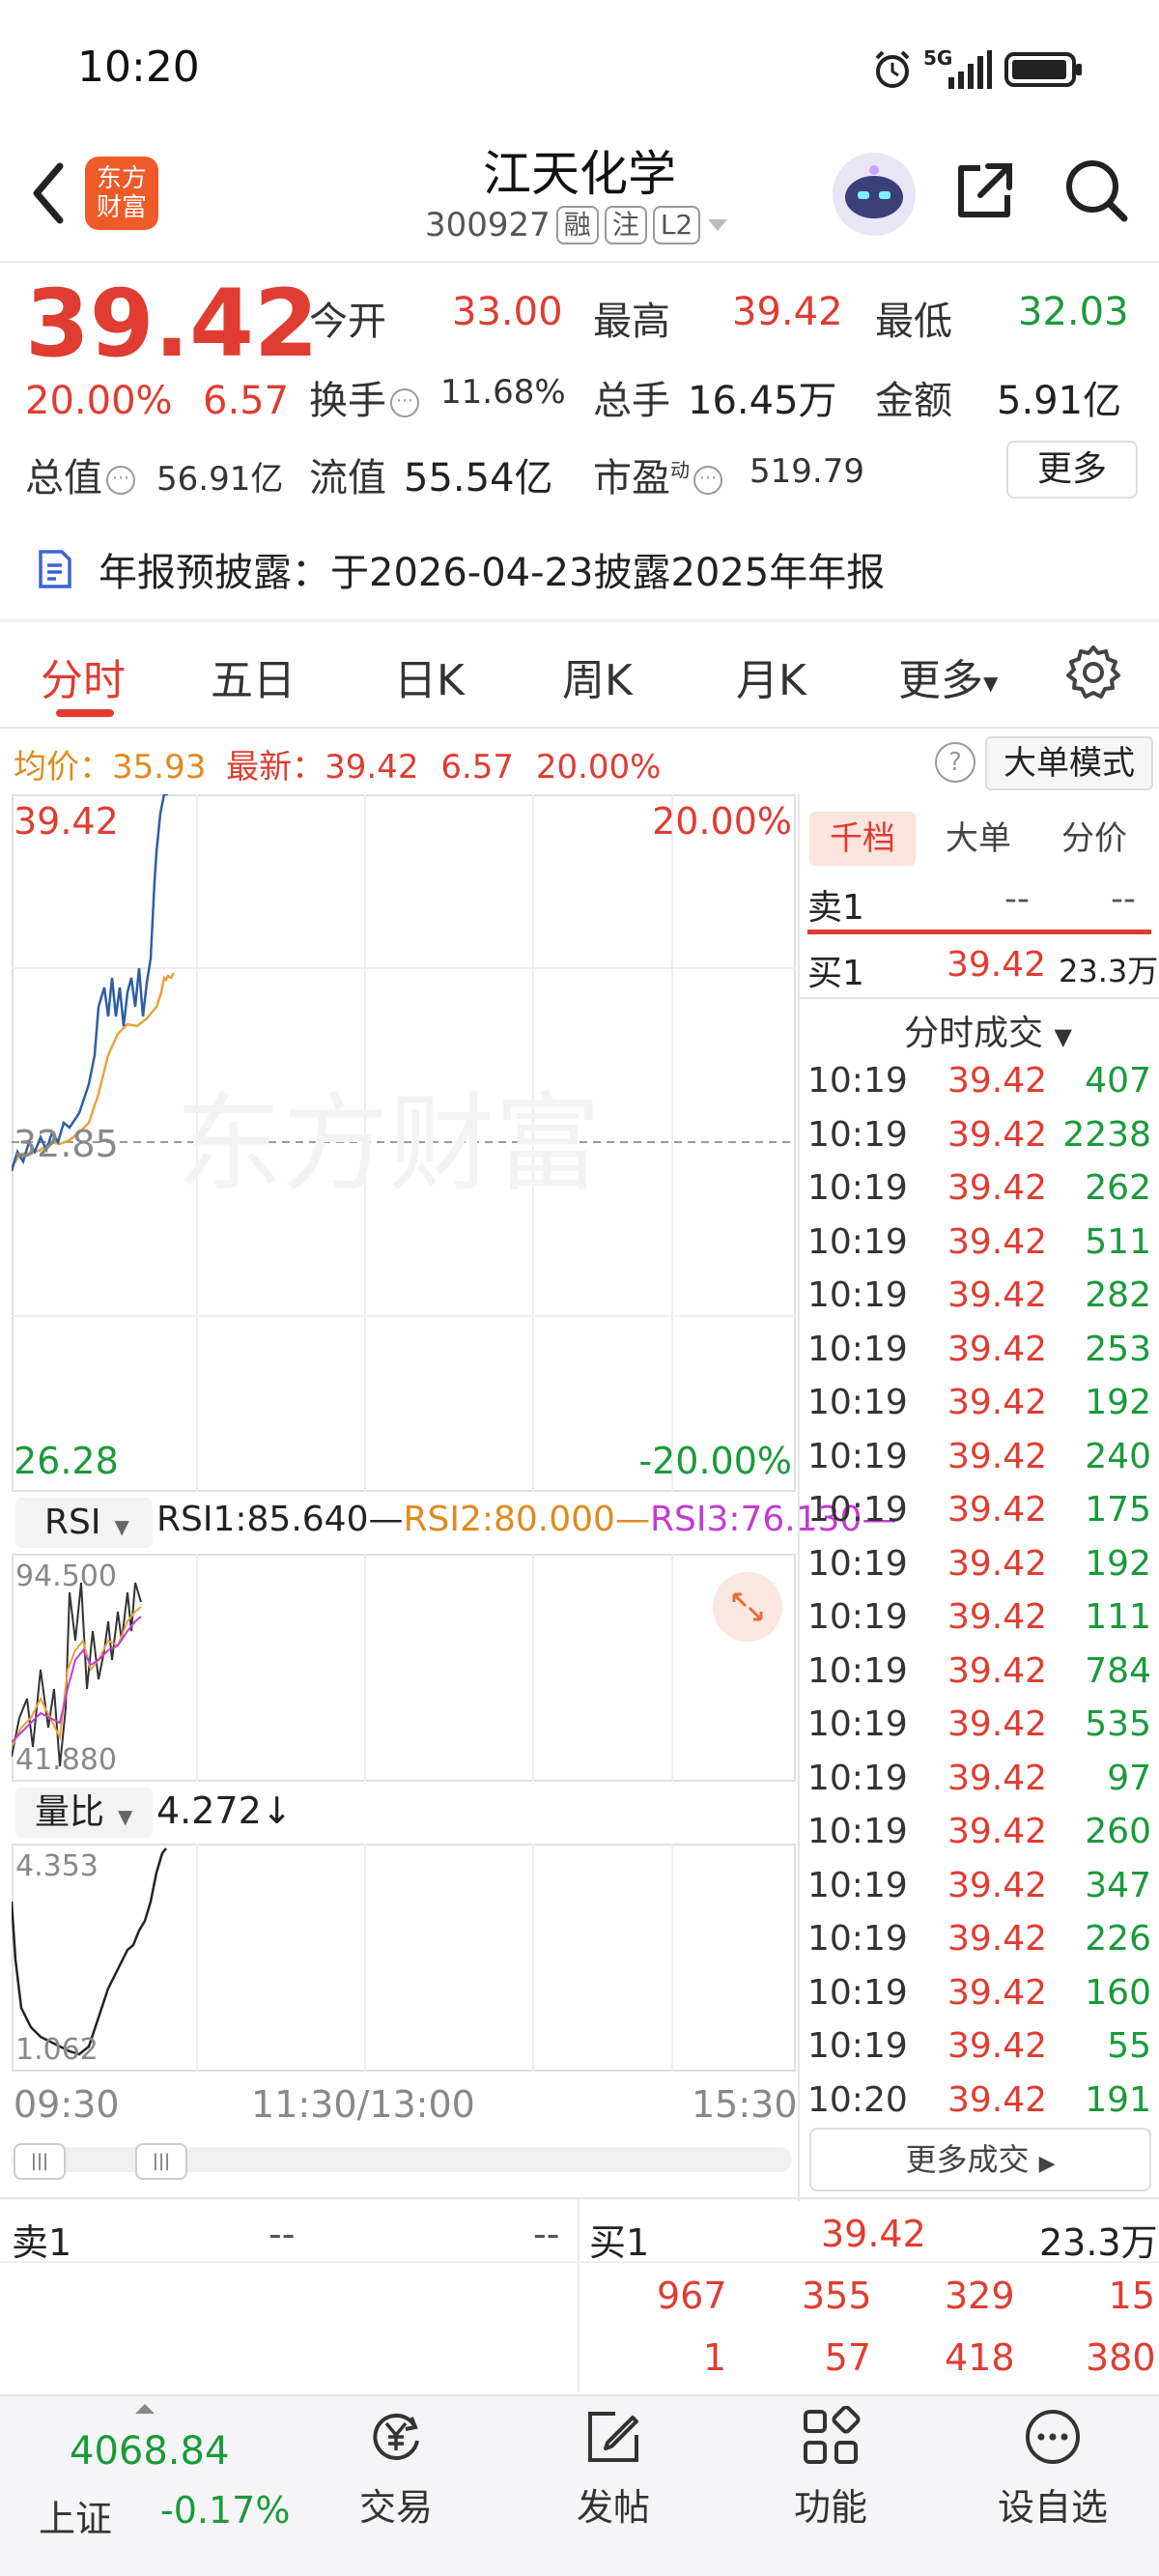 This screenshot has width=1159, height=2576. Describe the element at coordinates (430, 676) in the screenshot. I see `tab-daily-k: 日K` at that location.